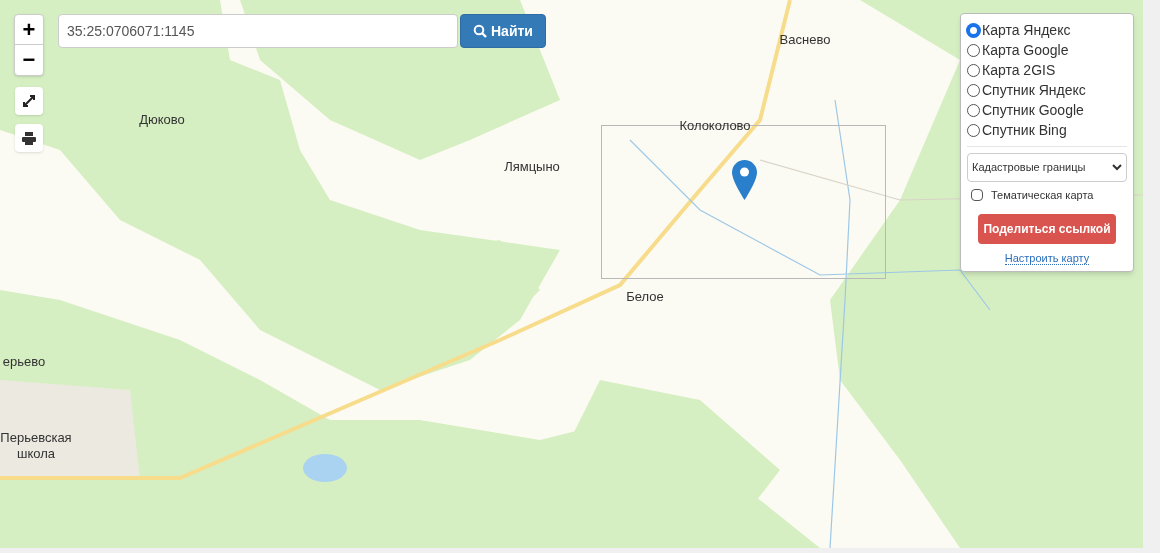 Image resolution: width=1160 pixels, height=553 pixels. What do you see at coordinates (1047, 167) in the screenshot?
I see `overlay-select: Кадастровые границы` at bounding box center [1047, 167].